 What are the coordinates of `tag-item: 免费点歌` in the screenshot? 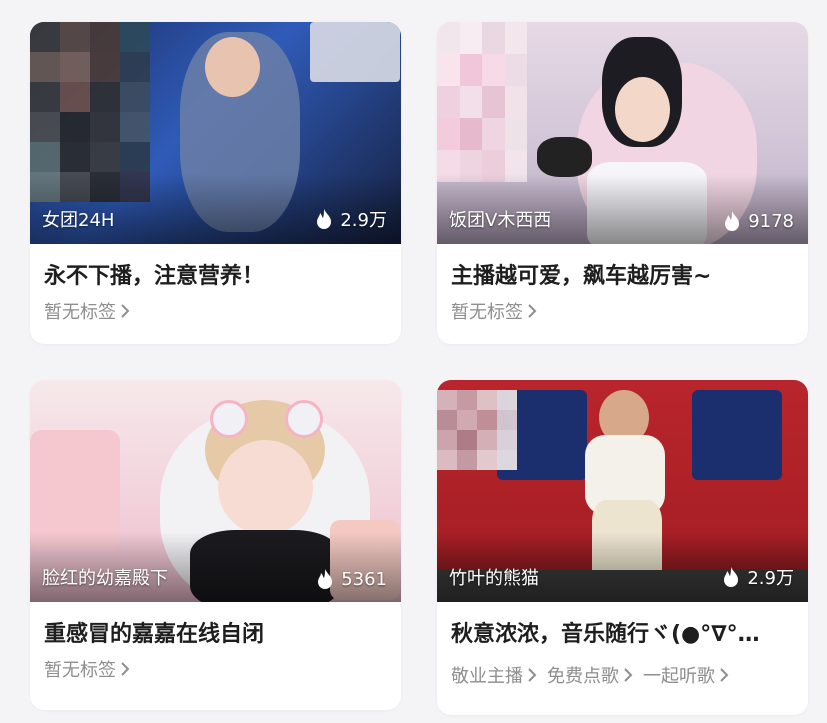 It's located at (590, 675).